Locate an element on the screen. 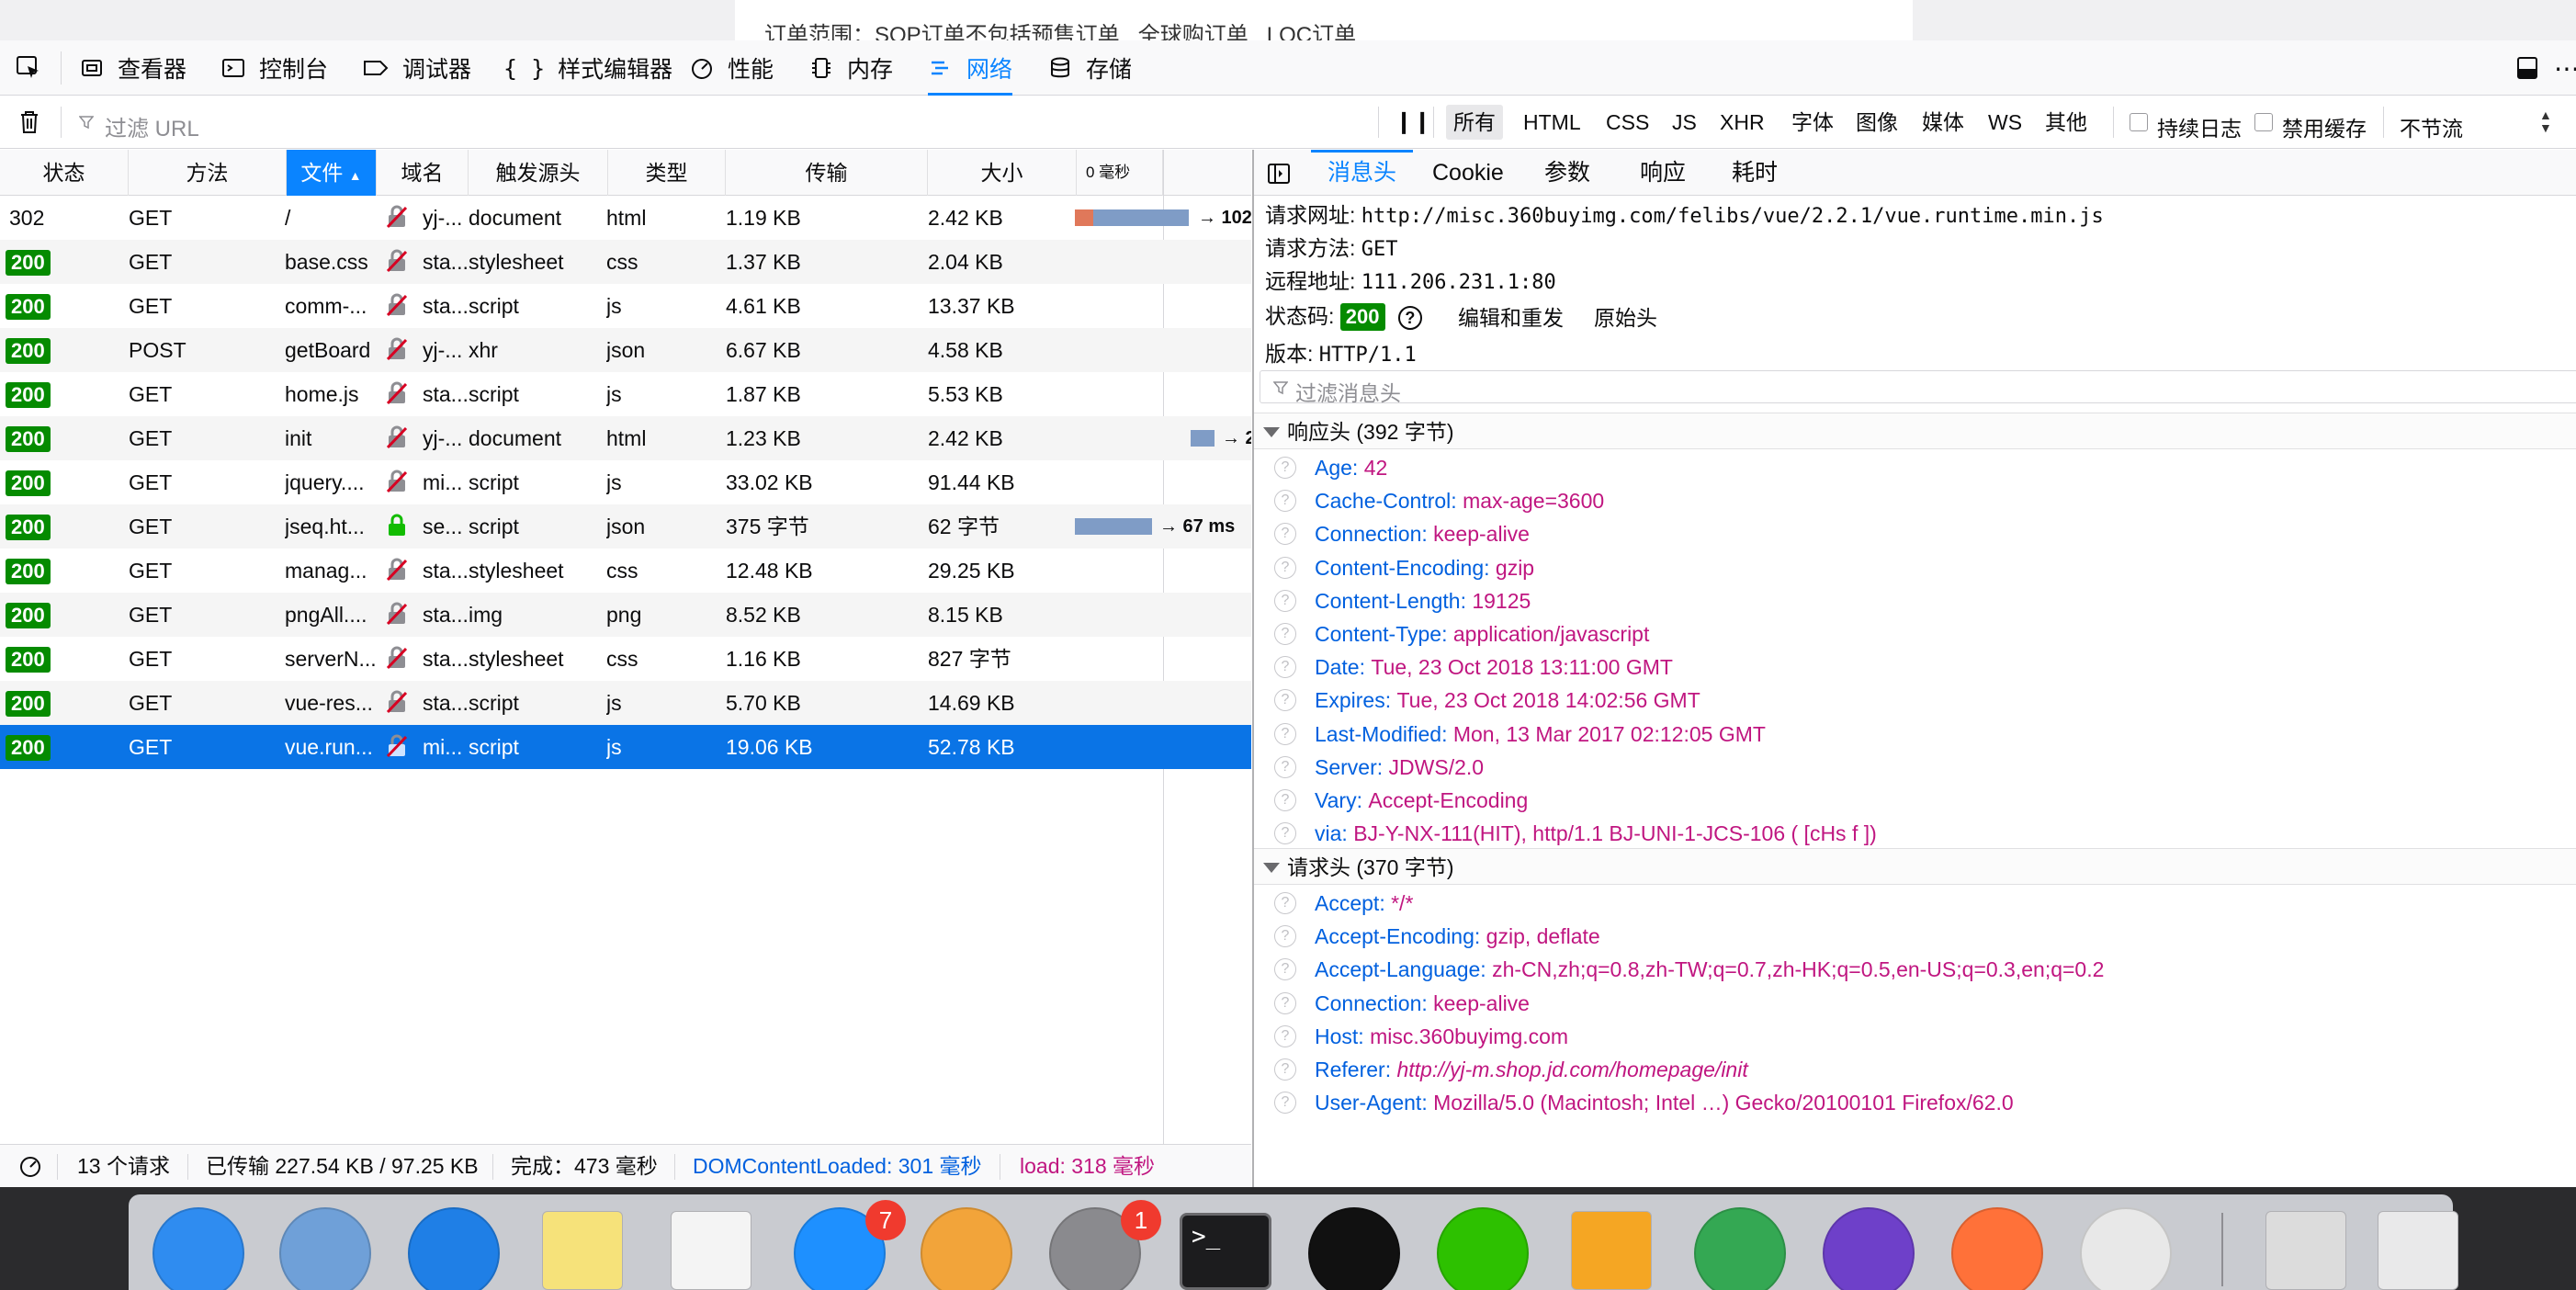 Image resolution: width=2576 pixels, height=1290 pixels. filter-other: 其他 is located at coordinates (2066, 122).